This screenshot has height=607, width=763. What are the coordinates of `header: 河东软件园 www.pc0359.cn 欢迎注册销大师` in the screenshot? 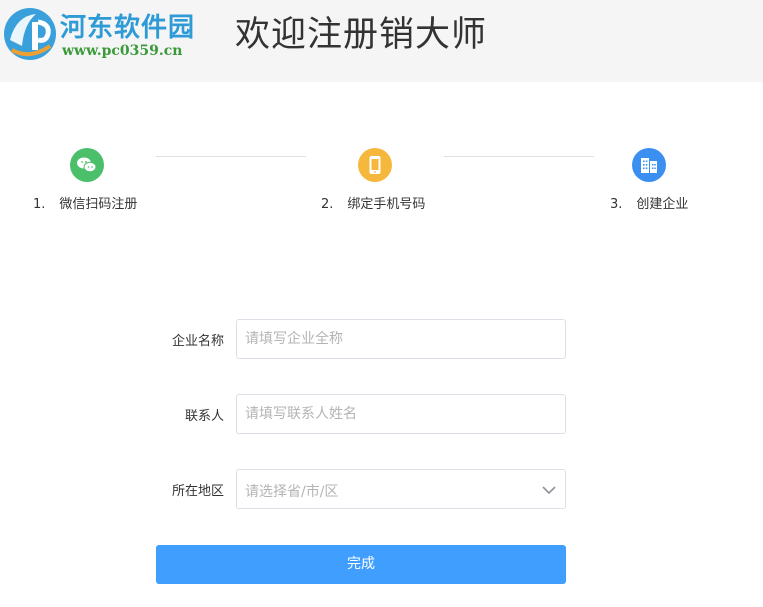 It's located at (381, 41).